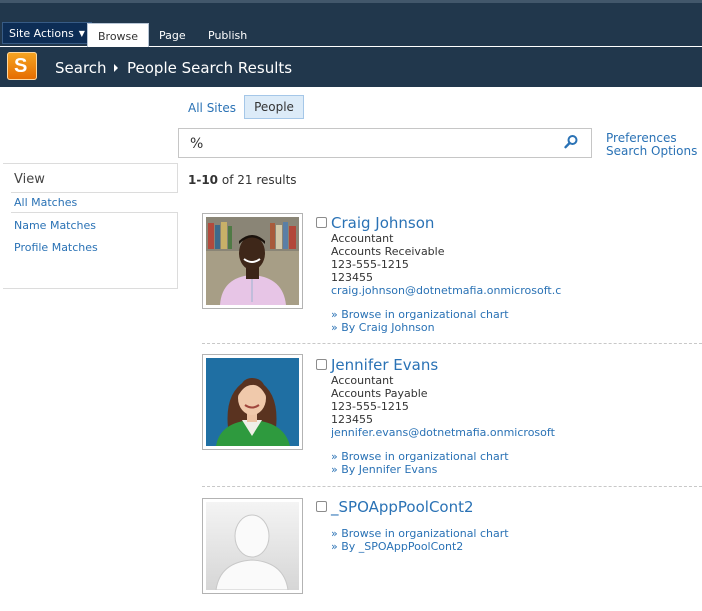 The height and width of the screenshot is (611, 702). I want to click on results-count: 1-10 of 21 results, so click(242, 180).